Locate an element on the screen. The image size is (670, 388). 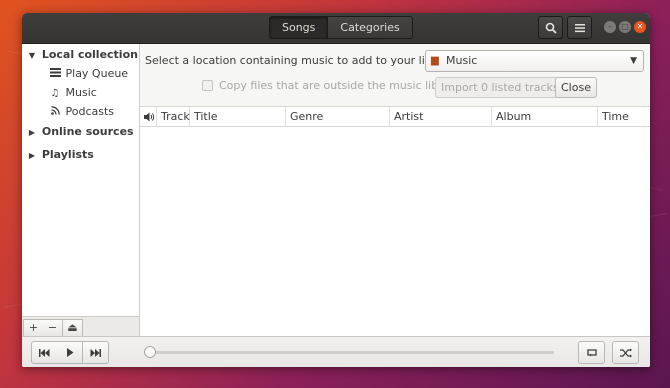
music-folder-icon: ▆ is located at coordinates (435, 60).